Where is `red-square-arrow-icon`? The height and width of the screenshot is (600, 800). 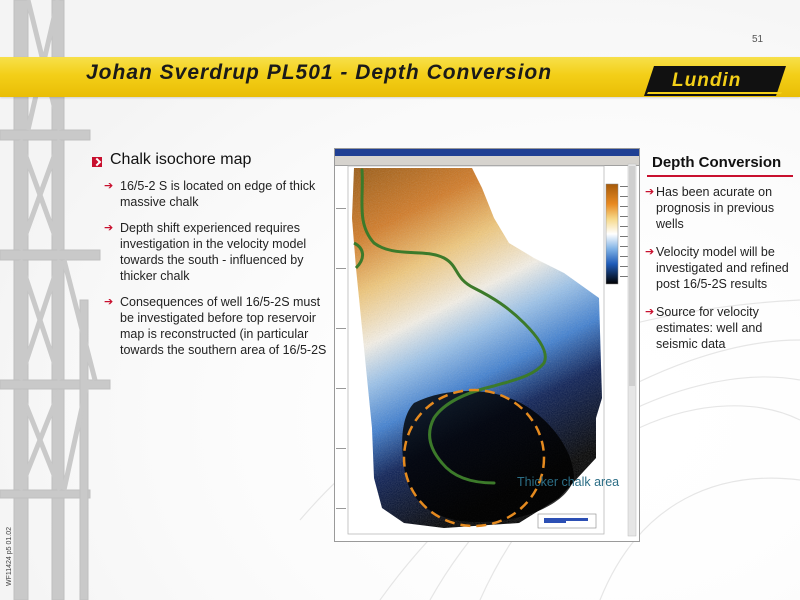 red-square-arrow-icon is located at coordinates (97, 162).